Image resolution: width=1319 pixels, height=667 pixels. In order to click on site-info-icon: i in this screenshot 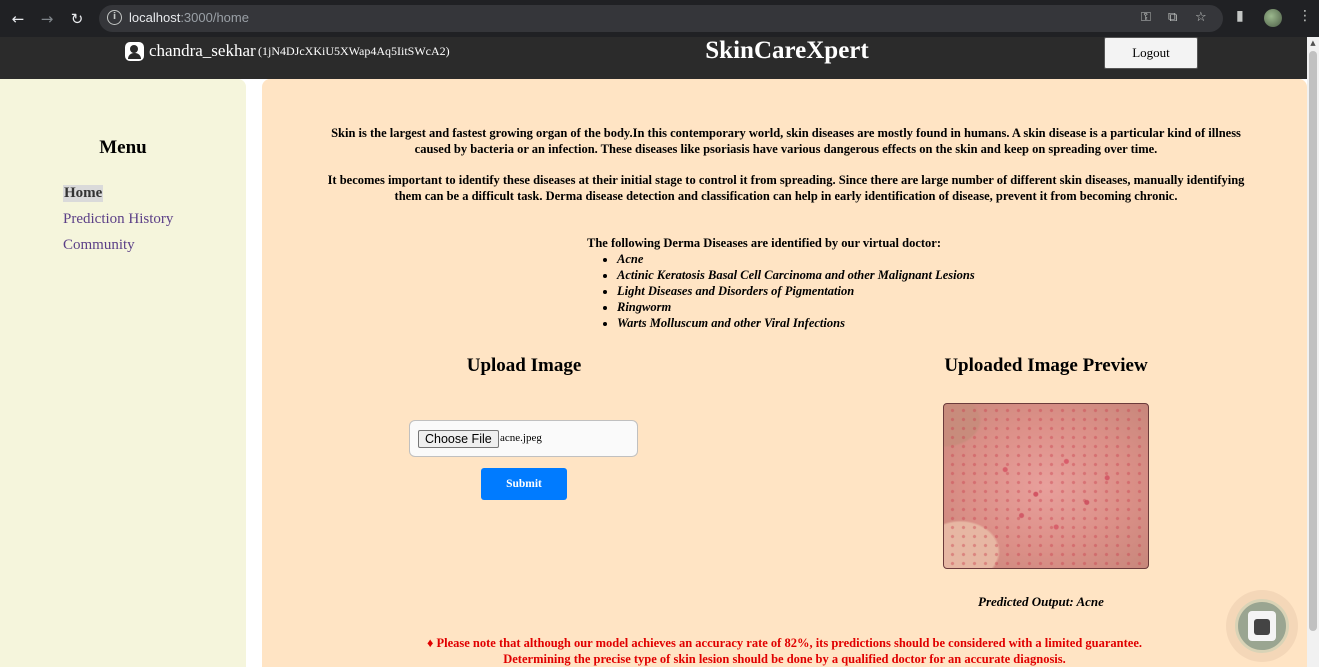, I will do `click(114, 17)`.